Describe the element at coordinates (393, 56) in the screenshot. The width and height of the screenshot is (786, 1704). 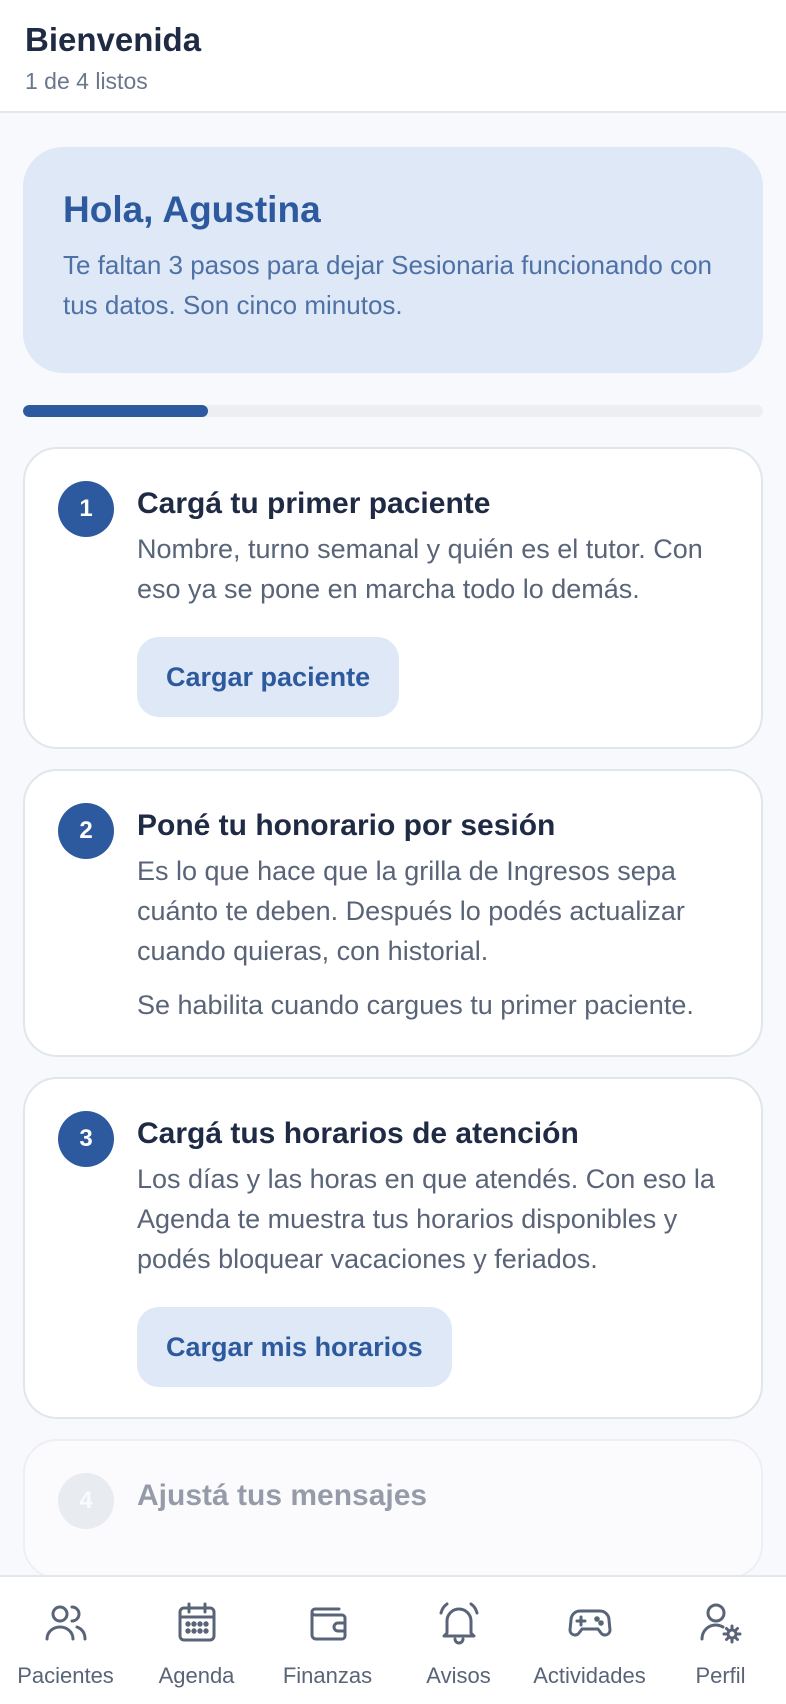
I see `header: Bienvenida 1 de 4 listos` at that location.